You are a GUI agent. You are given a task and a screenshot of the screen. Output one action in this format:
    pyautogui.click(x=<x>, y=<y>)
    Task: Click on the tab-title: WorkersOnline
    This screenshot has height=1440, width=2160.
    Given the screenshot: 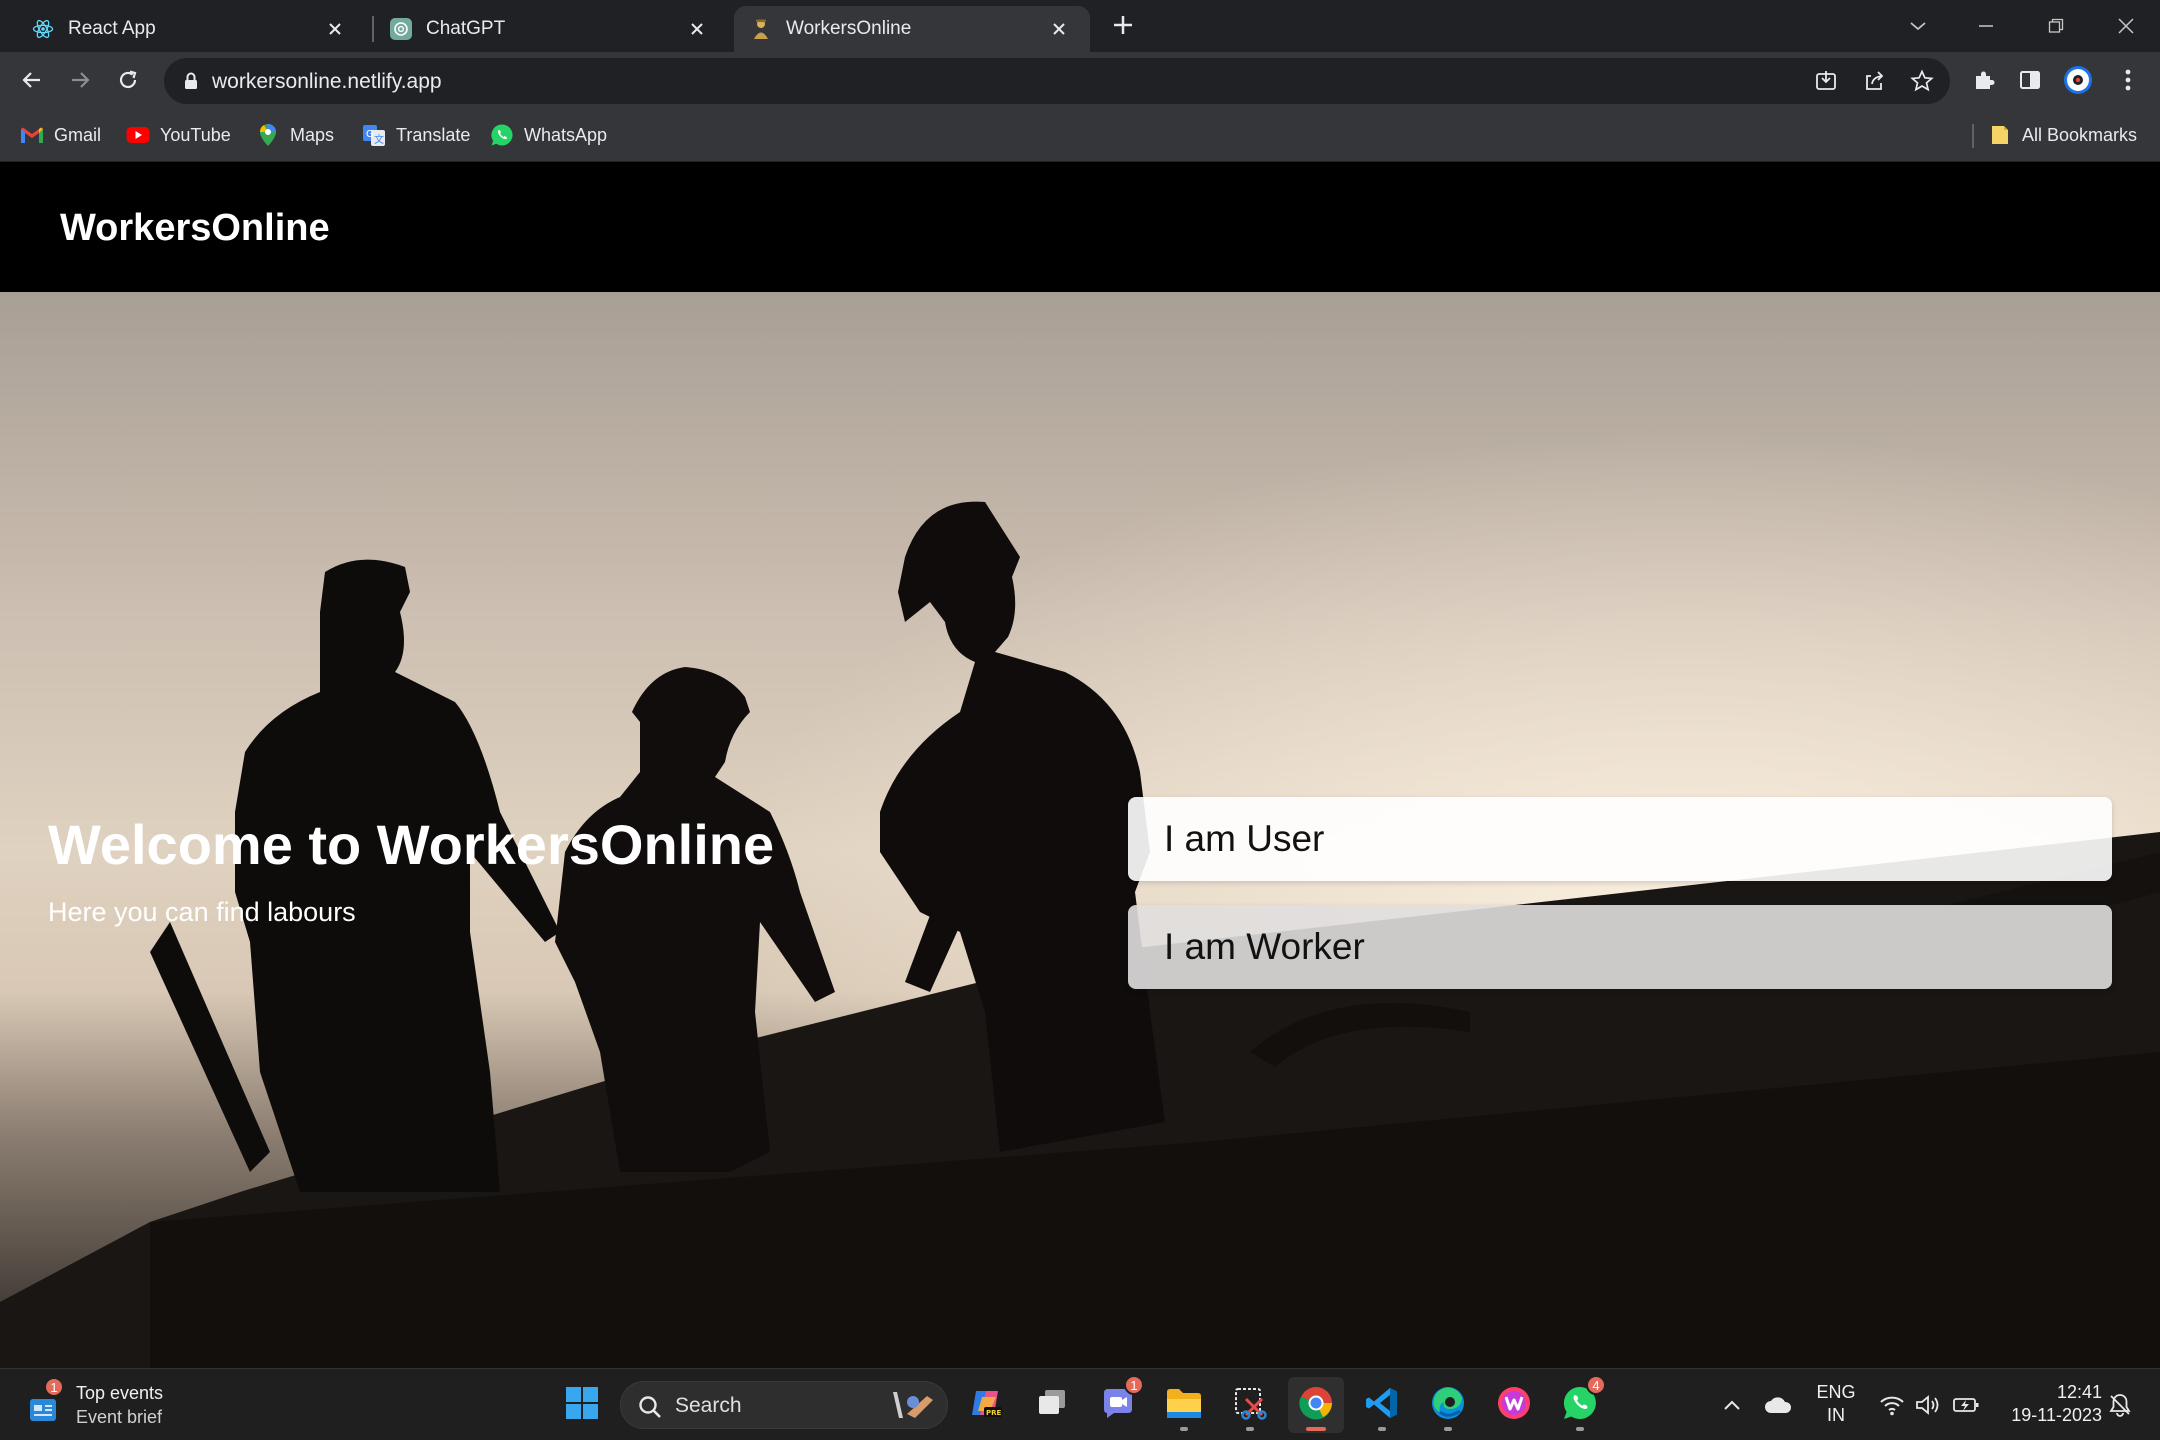 What is the action you would take?
    pyautogui.click(x=849, y=28)
    